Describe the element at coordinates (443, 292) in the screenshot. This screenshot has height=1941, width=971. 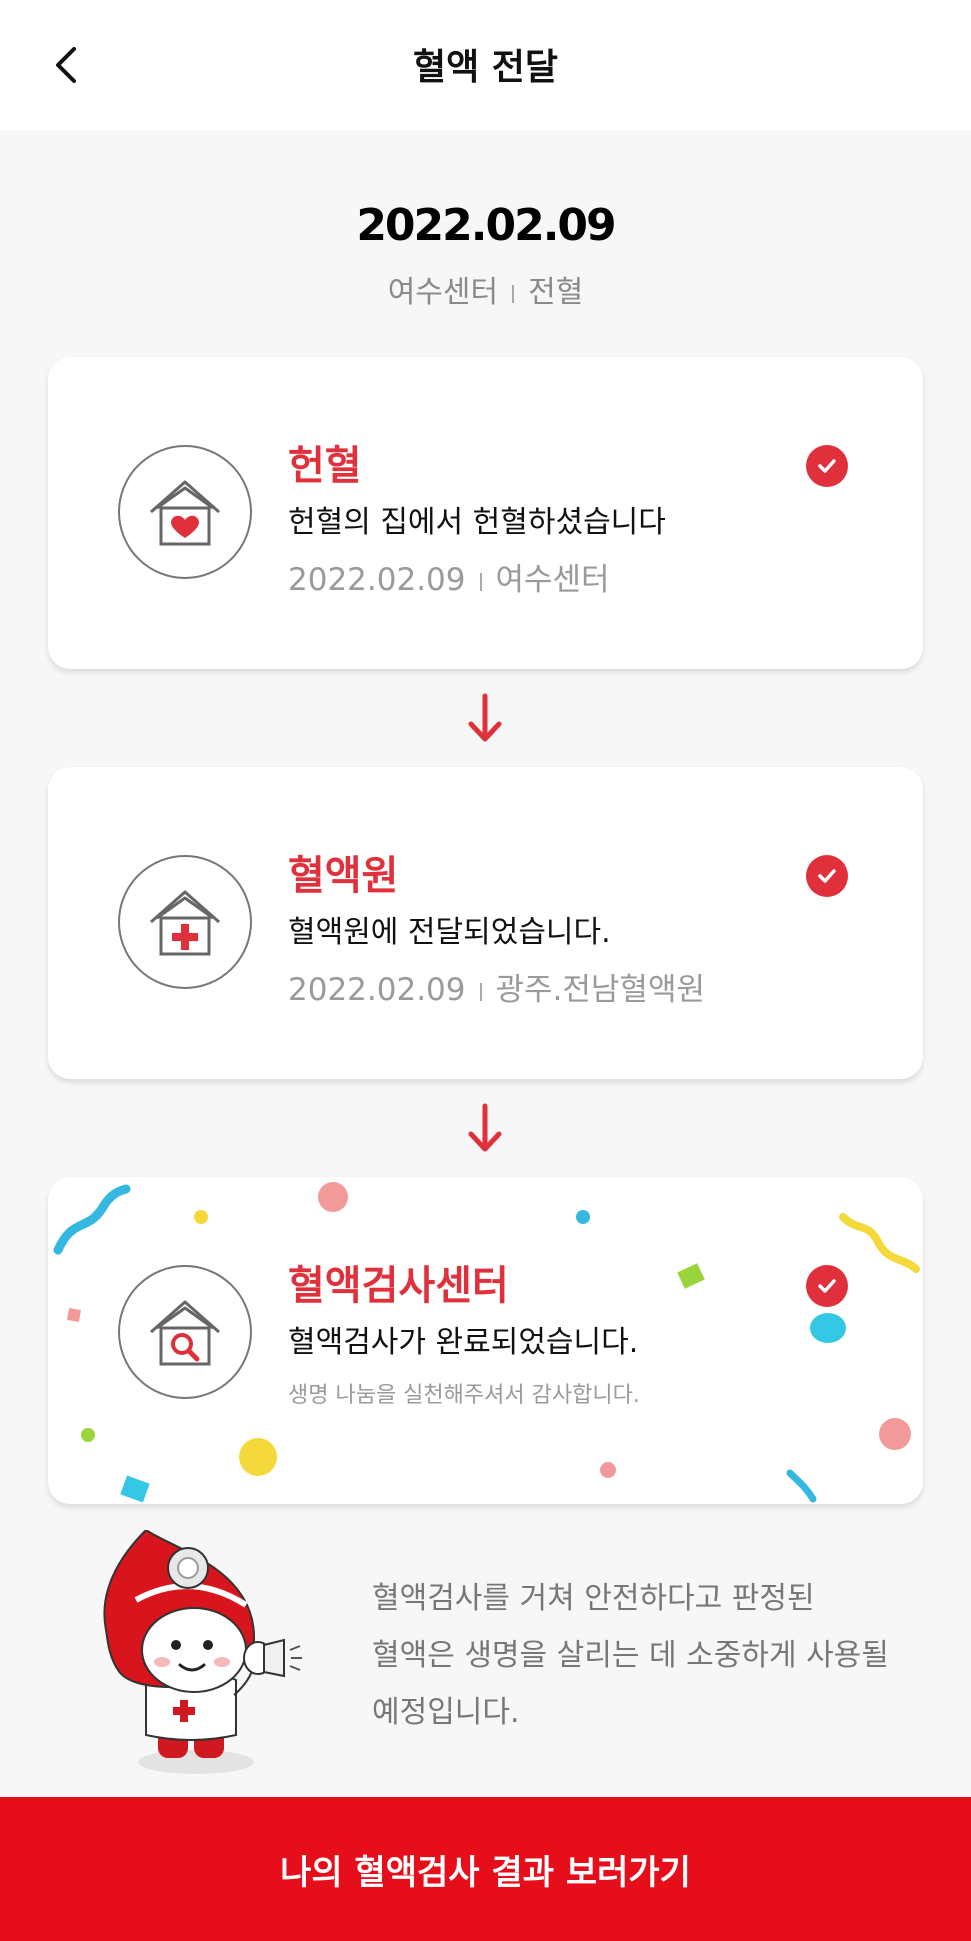
I see `donation-center: 여수센터` at that location.